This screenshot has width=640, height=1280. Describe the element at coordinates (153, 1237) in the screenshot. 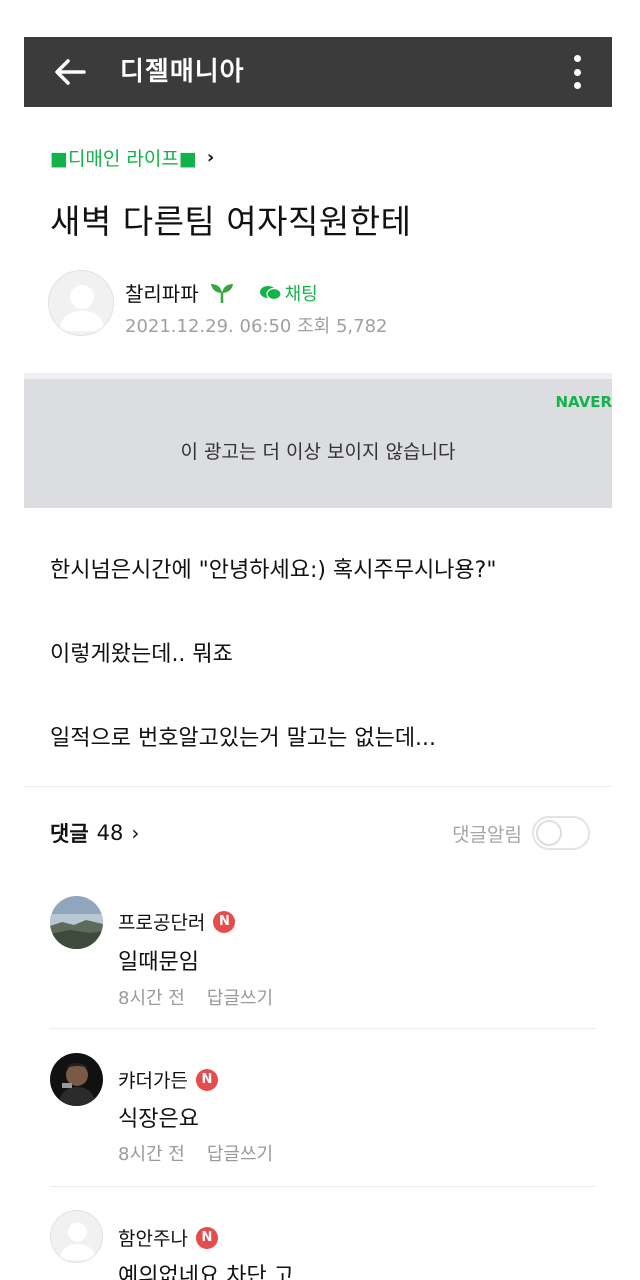

I see `comment-author: 함안주나` at that location.